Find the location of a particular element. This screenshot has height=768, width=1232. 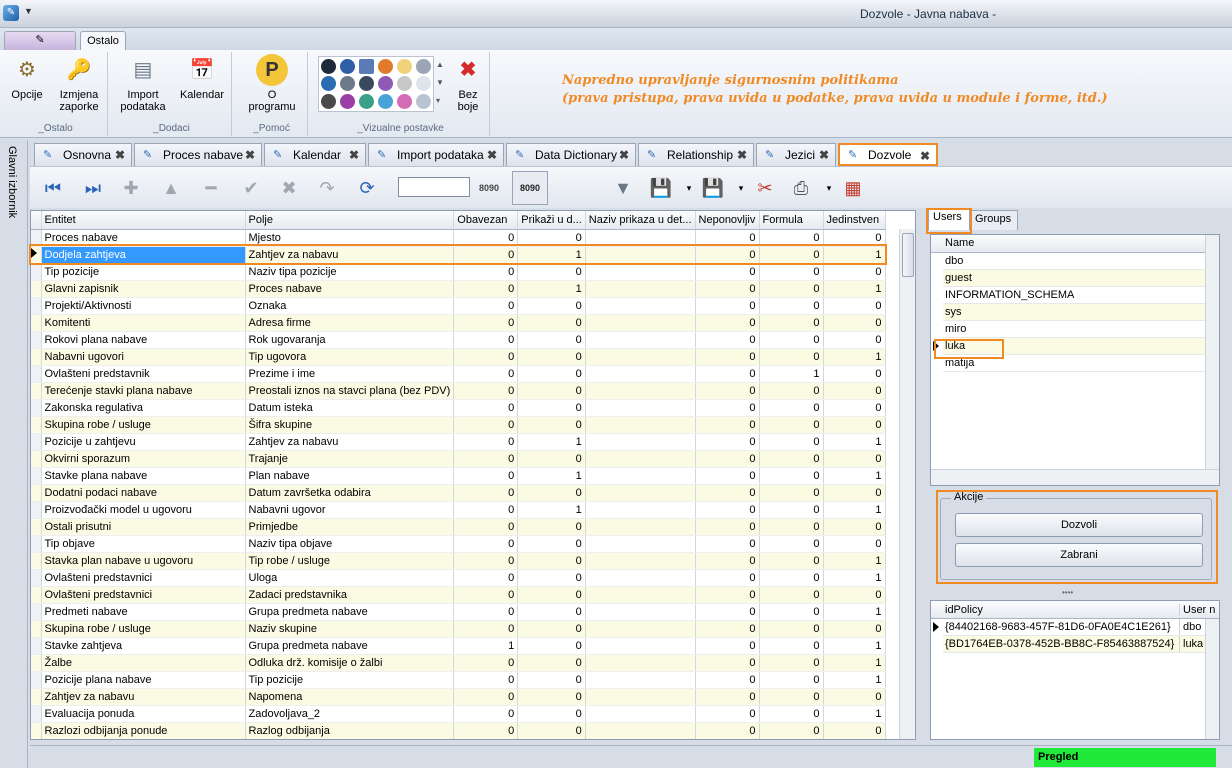

delete-record-icon: ━ is located at coordinates (211, 188).